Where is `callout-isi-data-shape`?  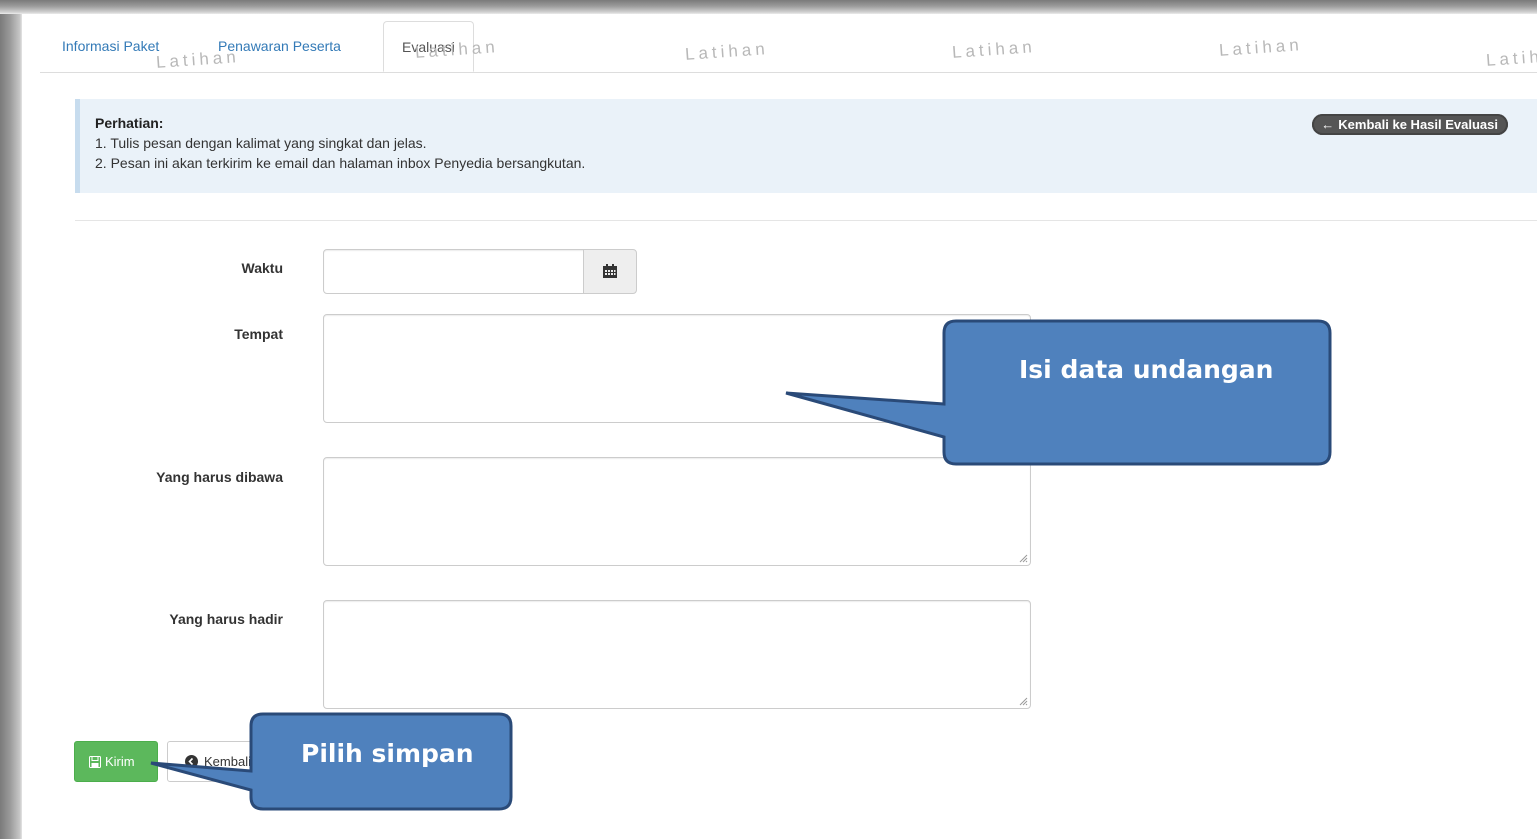
callout-isi-data-shape is located at coordinates (1058, 392).